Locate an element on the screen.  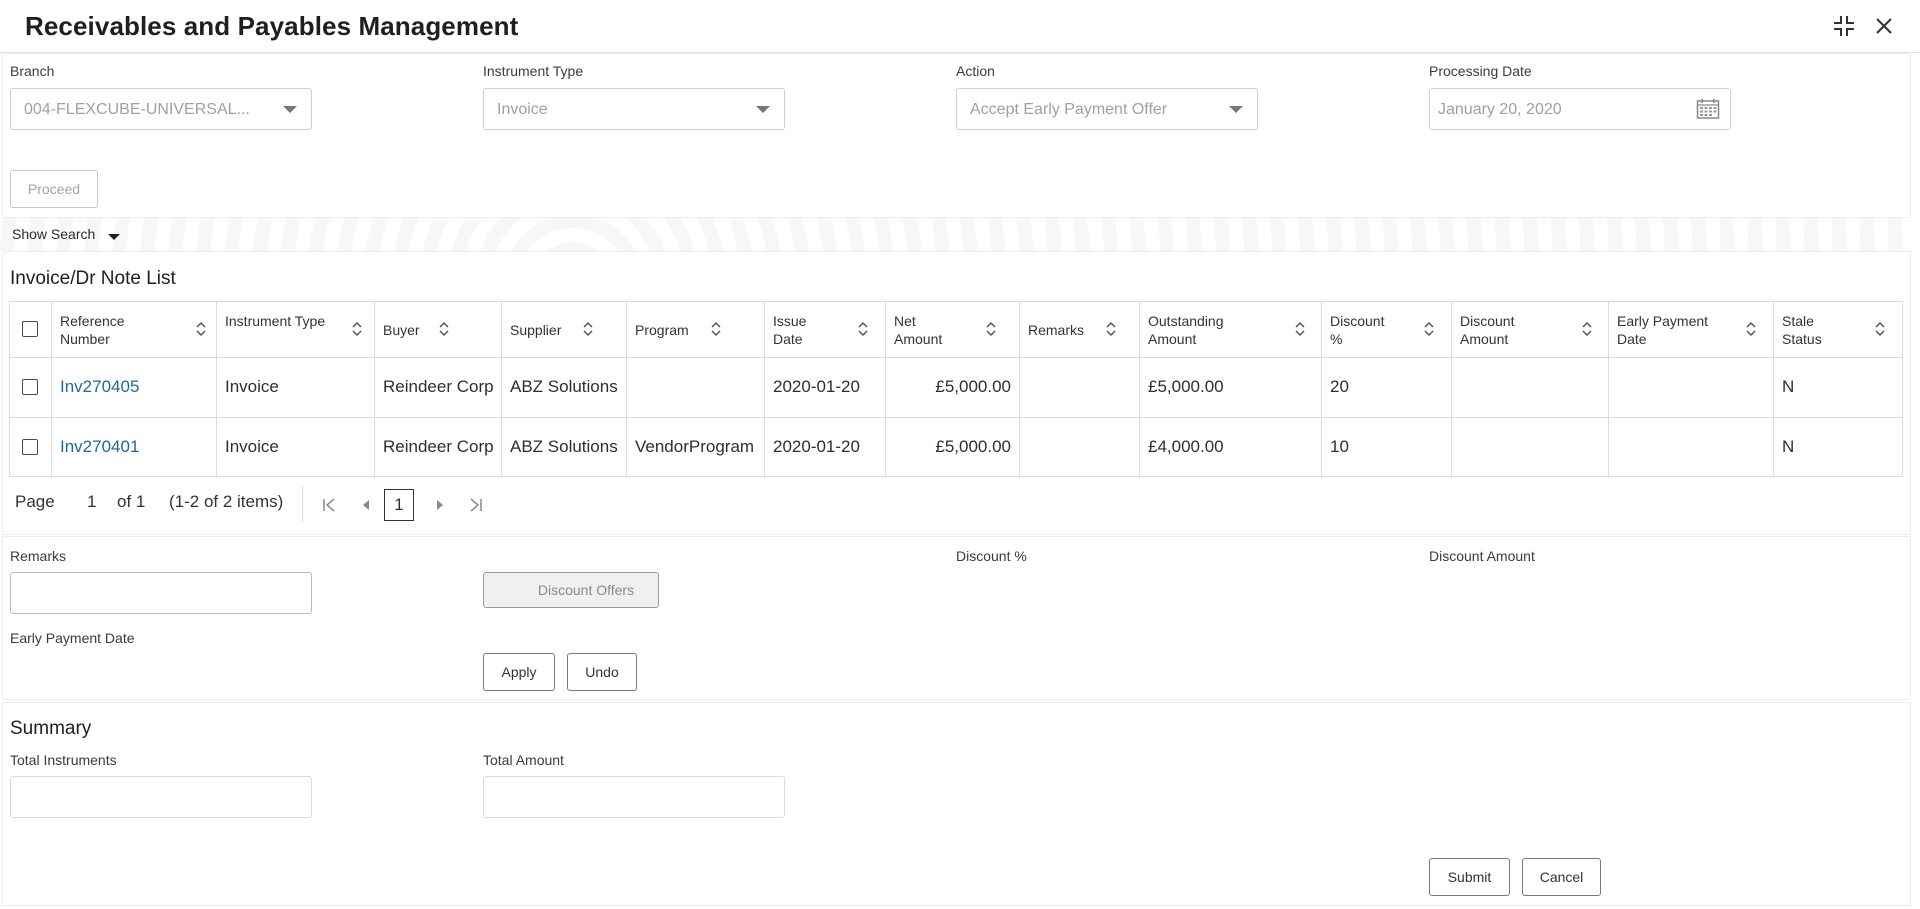
apply-button: Apply is located at coordinates (519, 672).